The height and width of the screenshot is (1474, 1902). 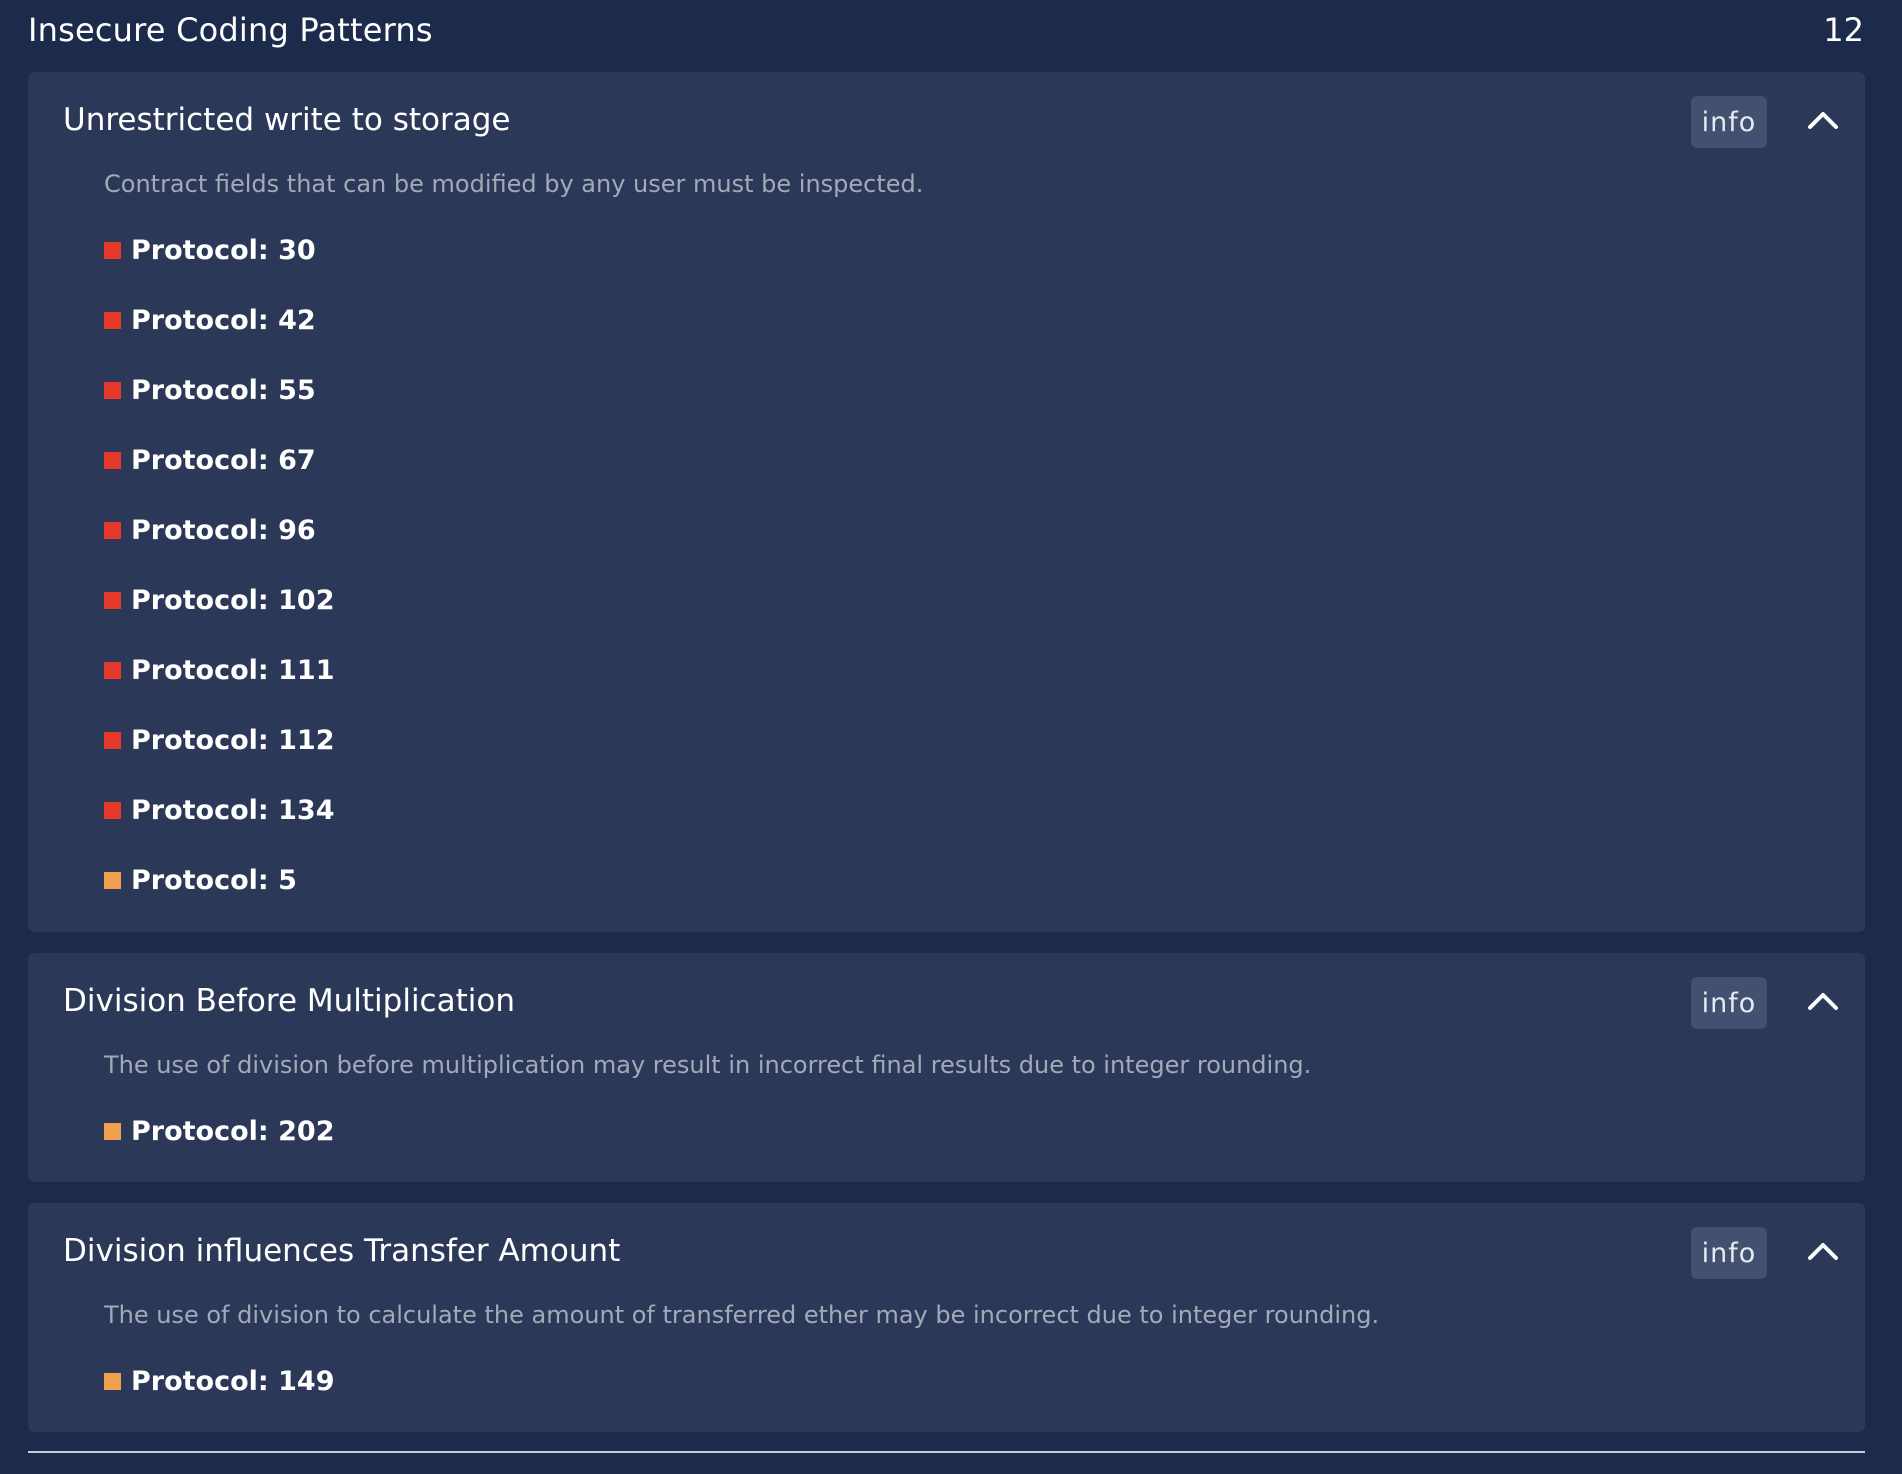 I want to click on finding-item: Protocol: 30, so click(x=219, y=250).